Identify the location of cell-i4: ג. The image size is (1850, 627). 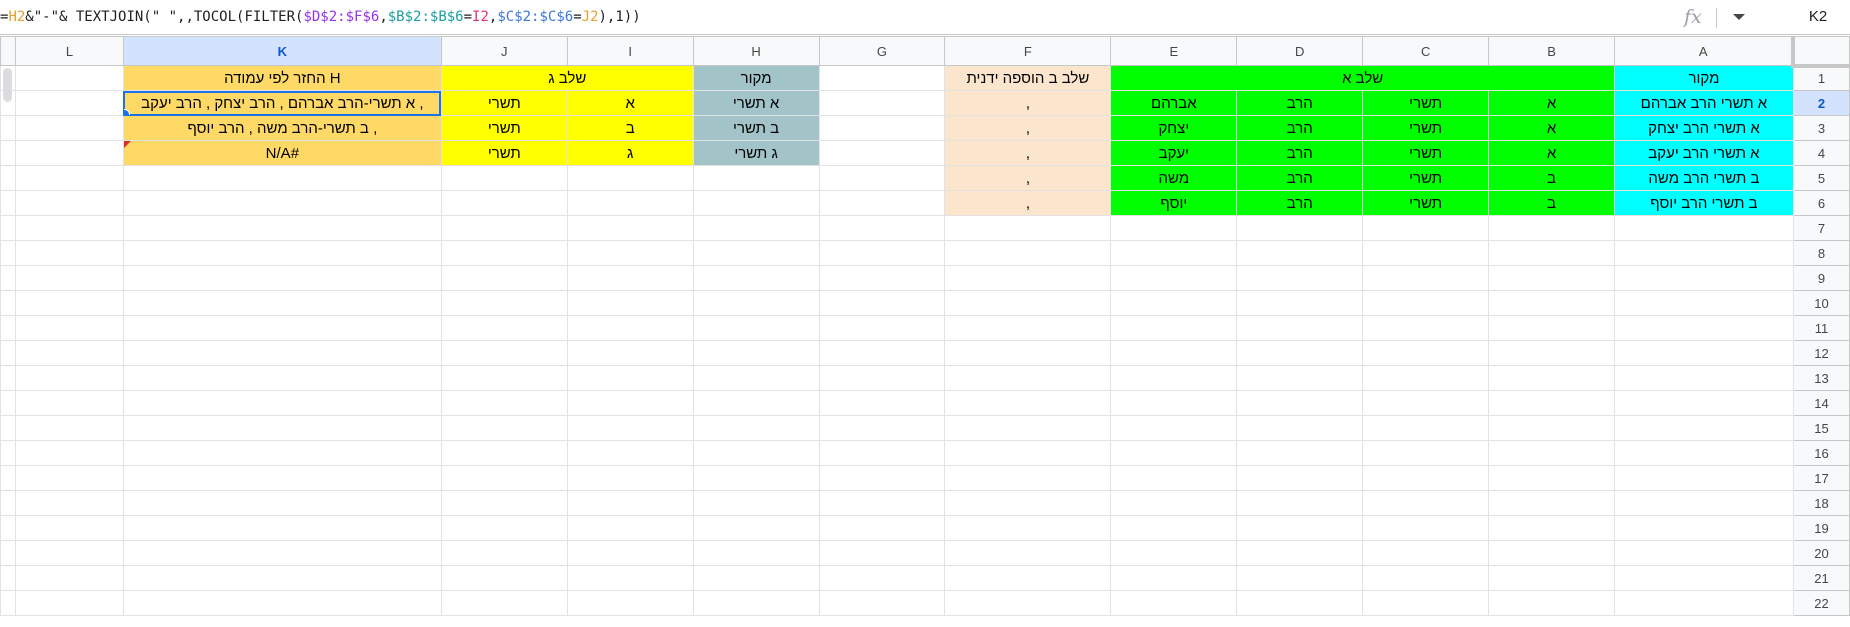
(630, 153).